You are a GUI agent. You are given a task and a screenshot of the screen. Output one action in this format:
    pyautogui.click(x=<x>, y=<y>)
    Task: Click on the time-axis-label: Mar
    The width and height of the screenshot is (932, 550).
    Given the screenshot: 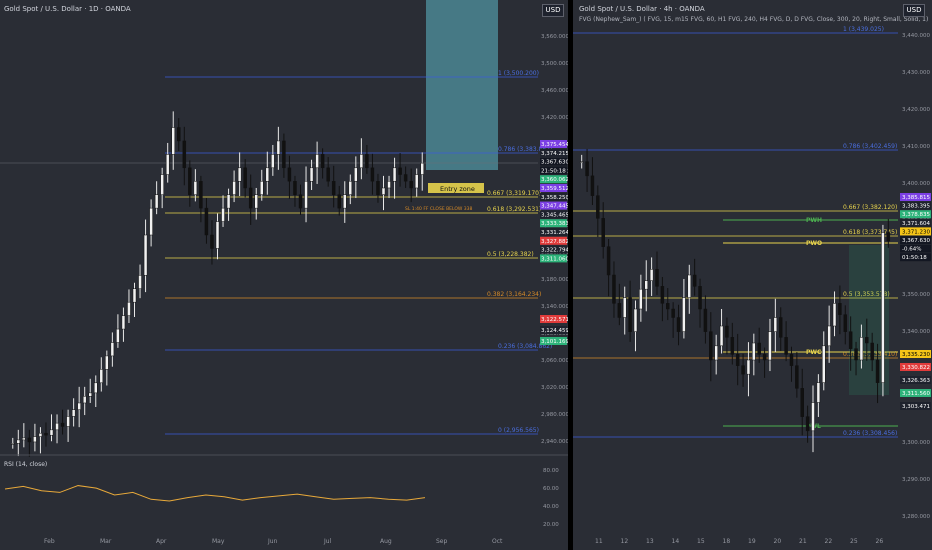 What is the action you would take?
    pyautogui.click(x=106, y=541)
    